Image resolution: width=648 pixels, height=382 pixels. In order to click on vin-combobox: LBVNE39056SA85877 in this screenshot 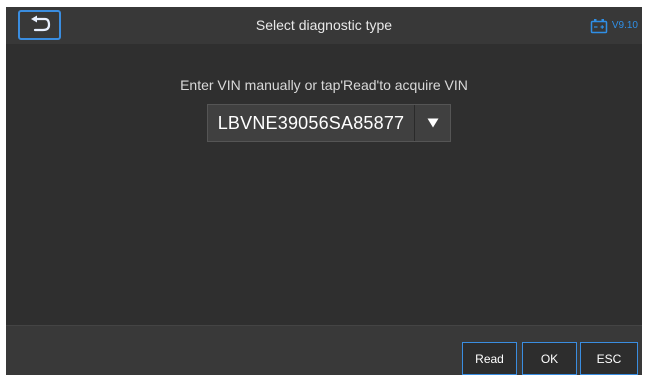, I will do `click(329, 123)`.